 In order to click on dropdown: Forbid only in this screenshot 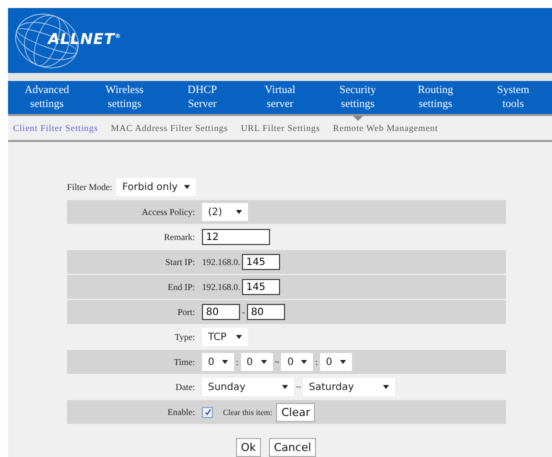, I will do `click(156, 187)`.